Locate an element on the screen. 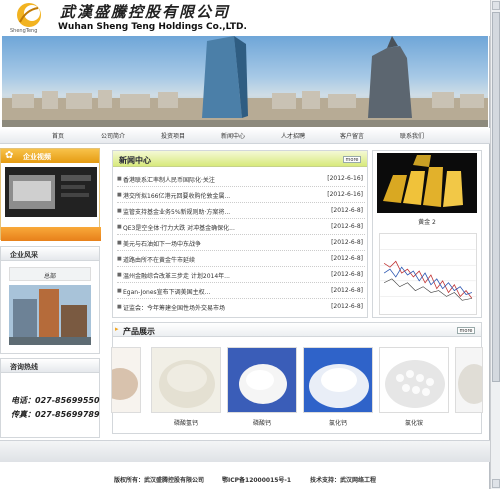 The width and height of the screenshot is (500, 489). video-player is located at coordinates (51, 192).